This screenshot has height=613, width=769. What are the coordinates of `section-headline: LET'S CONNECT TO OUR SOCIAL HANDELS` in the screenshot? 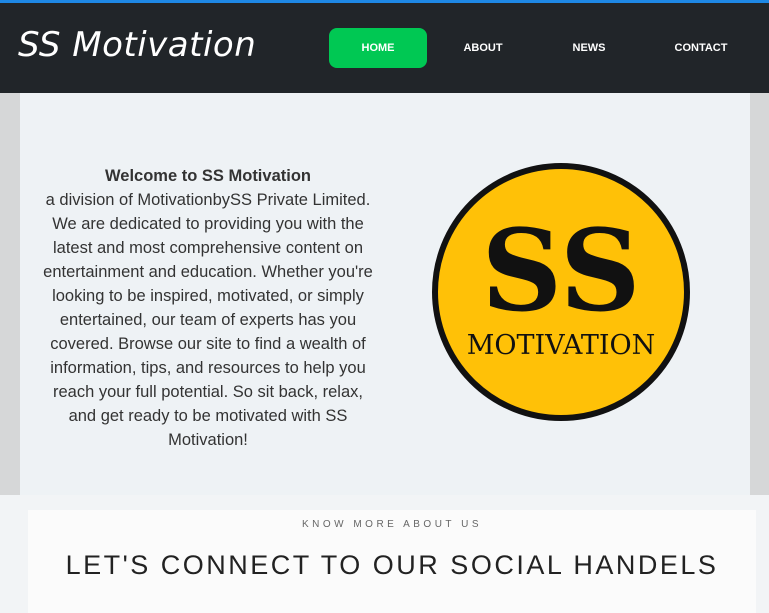 It's located at (392, 565).